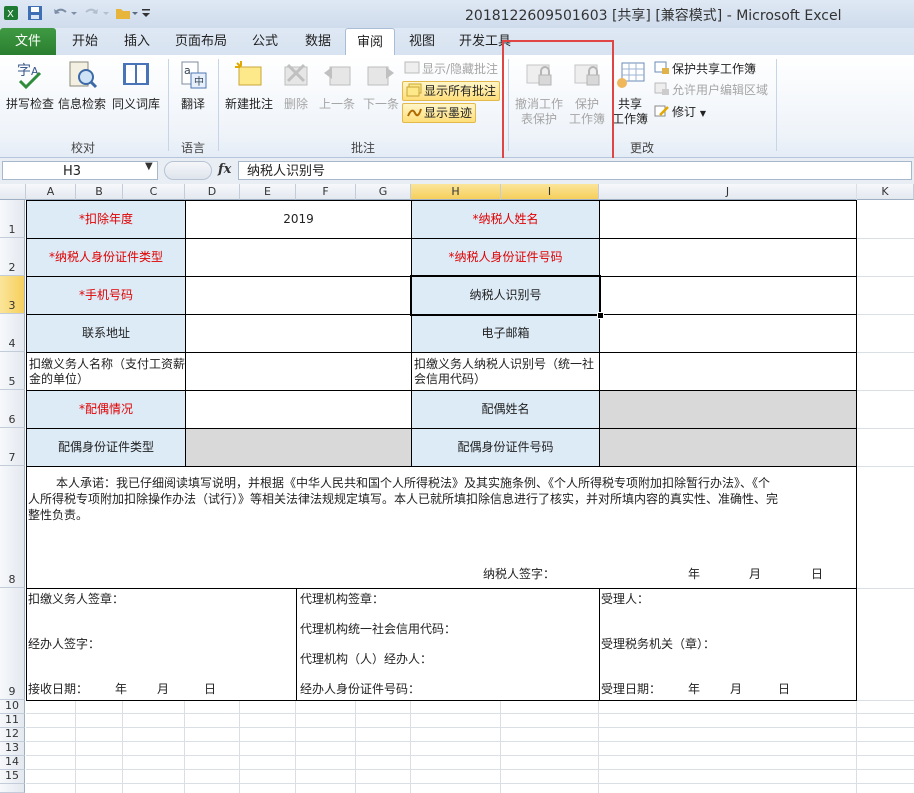 The image size is (914, 793). I want to click on undo-icon, so click(65, 13).